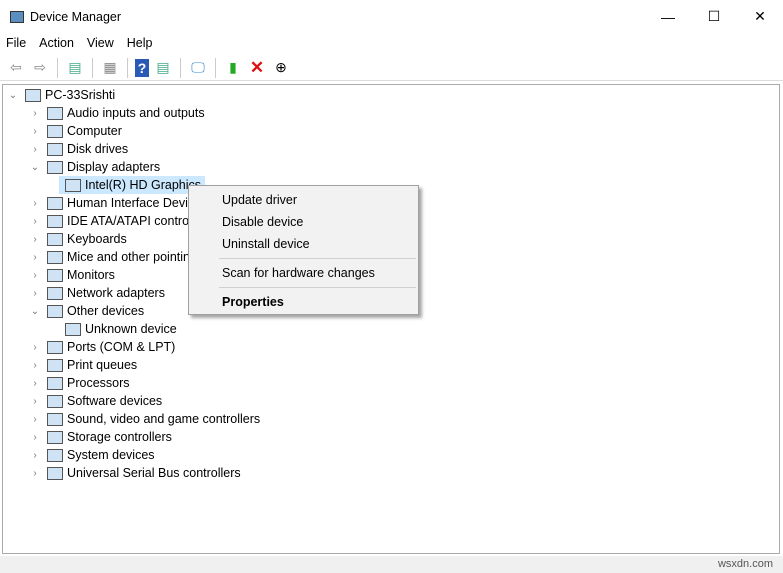  What do you see at coordinates (110, 68) in the screenshot?
I see `properties-icon: ▦` at bounding box center [110, 68].